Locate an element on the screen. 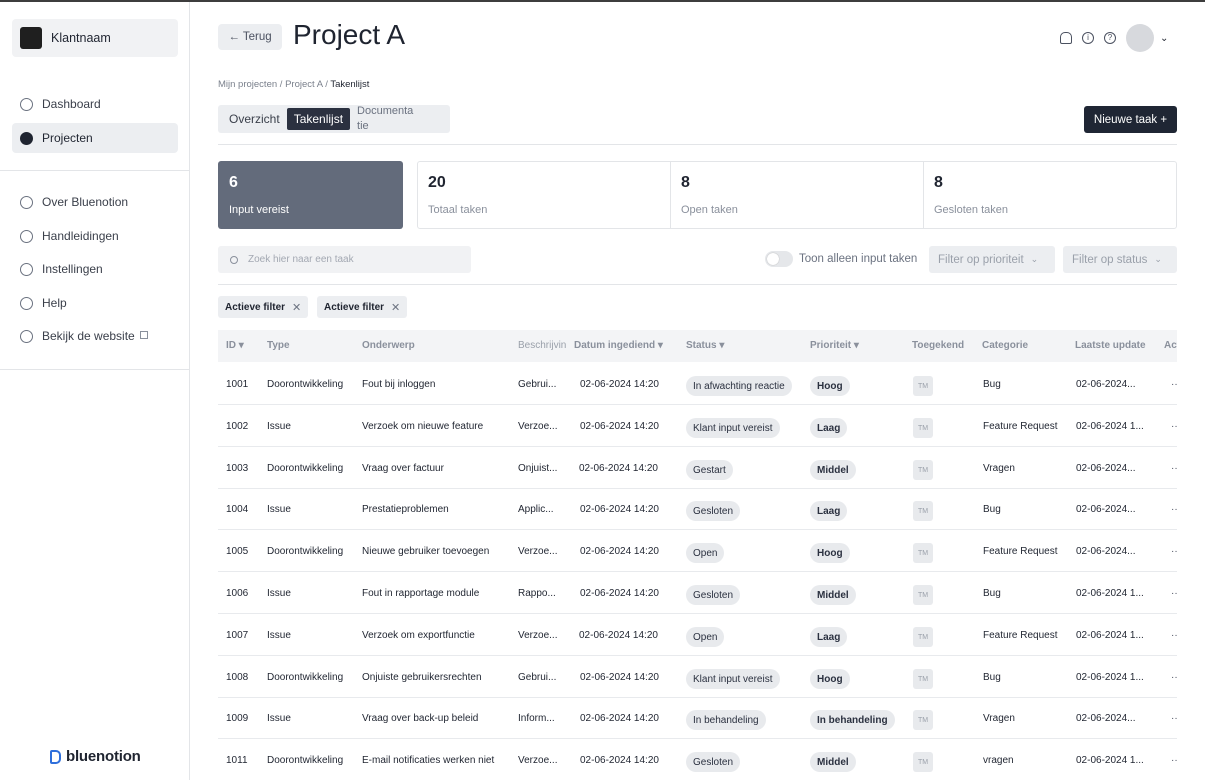  new-task-button: Nieuwe taak + is located at coordinates (1130, 119).